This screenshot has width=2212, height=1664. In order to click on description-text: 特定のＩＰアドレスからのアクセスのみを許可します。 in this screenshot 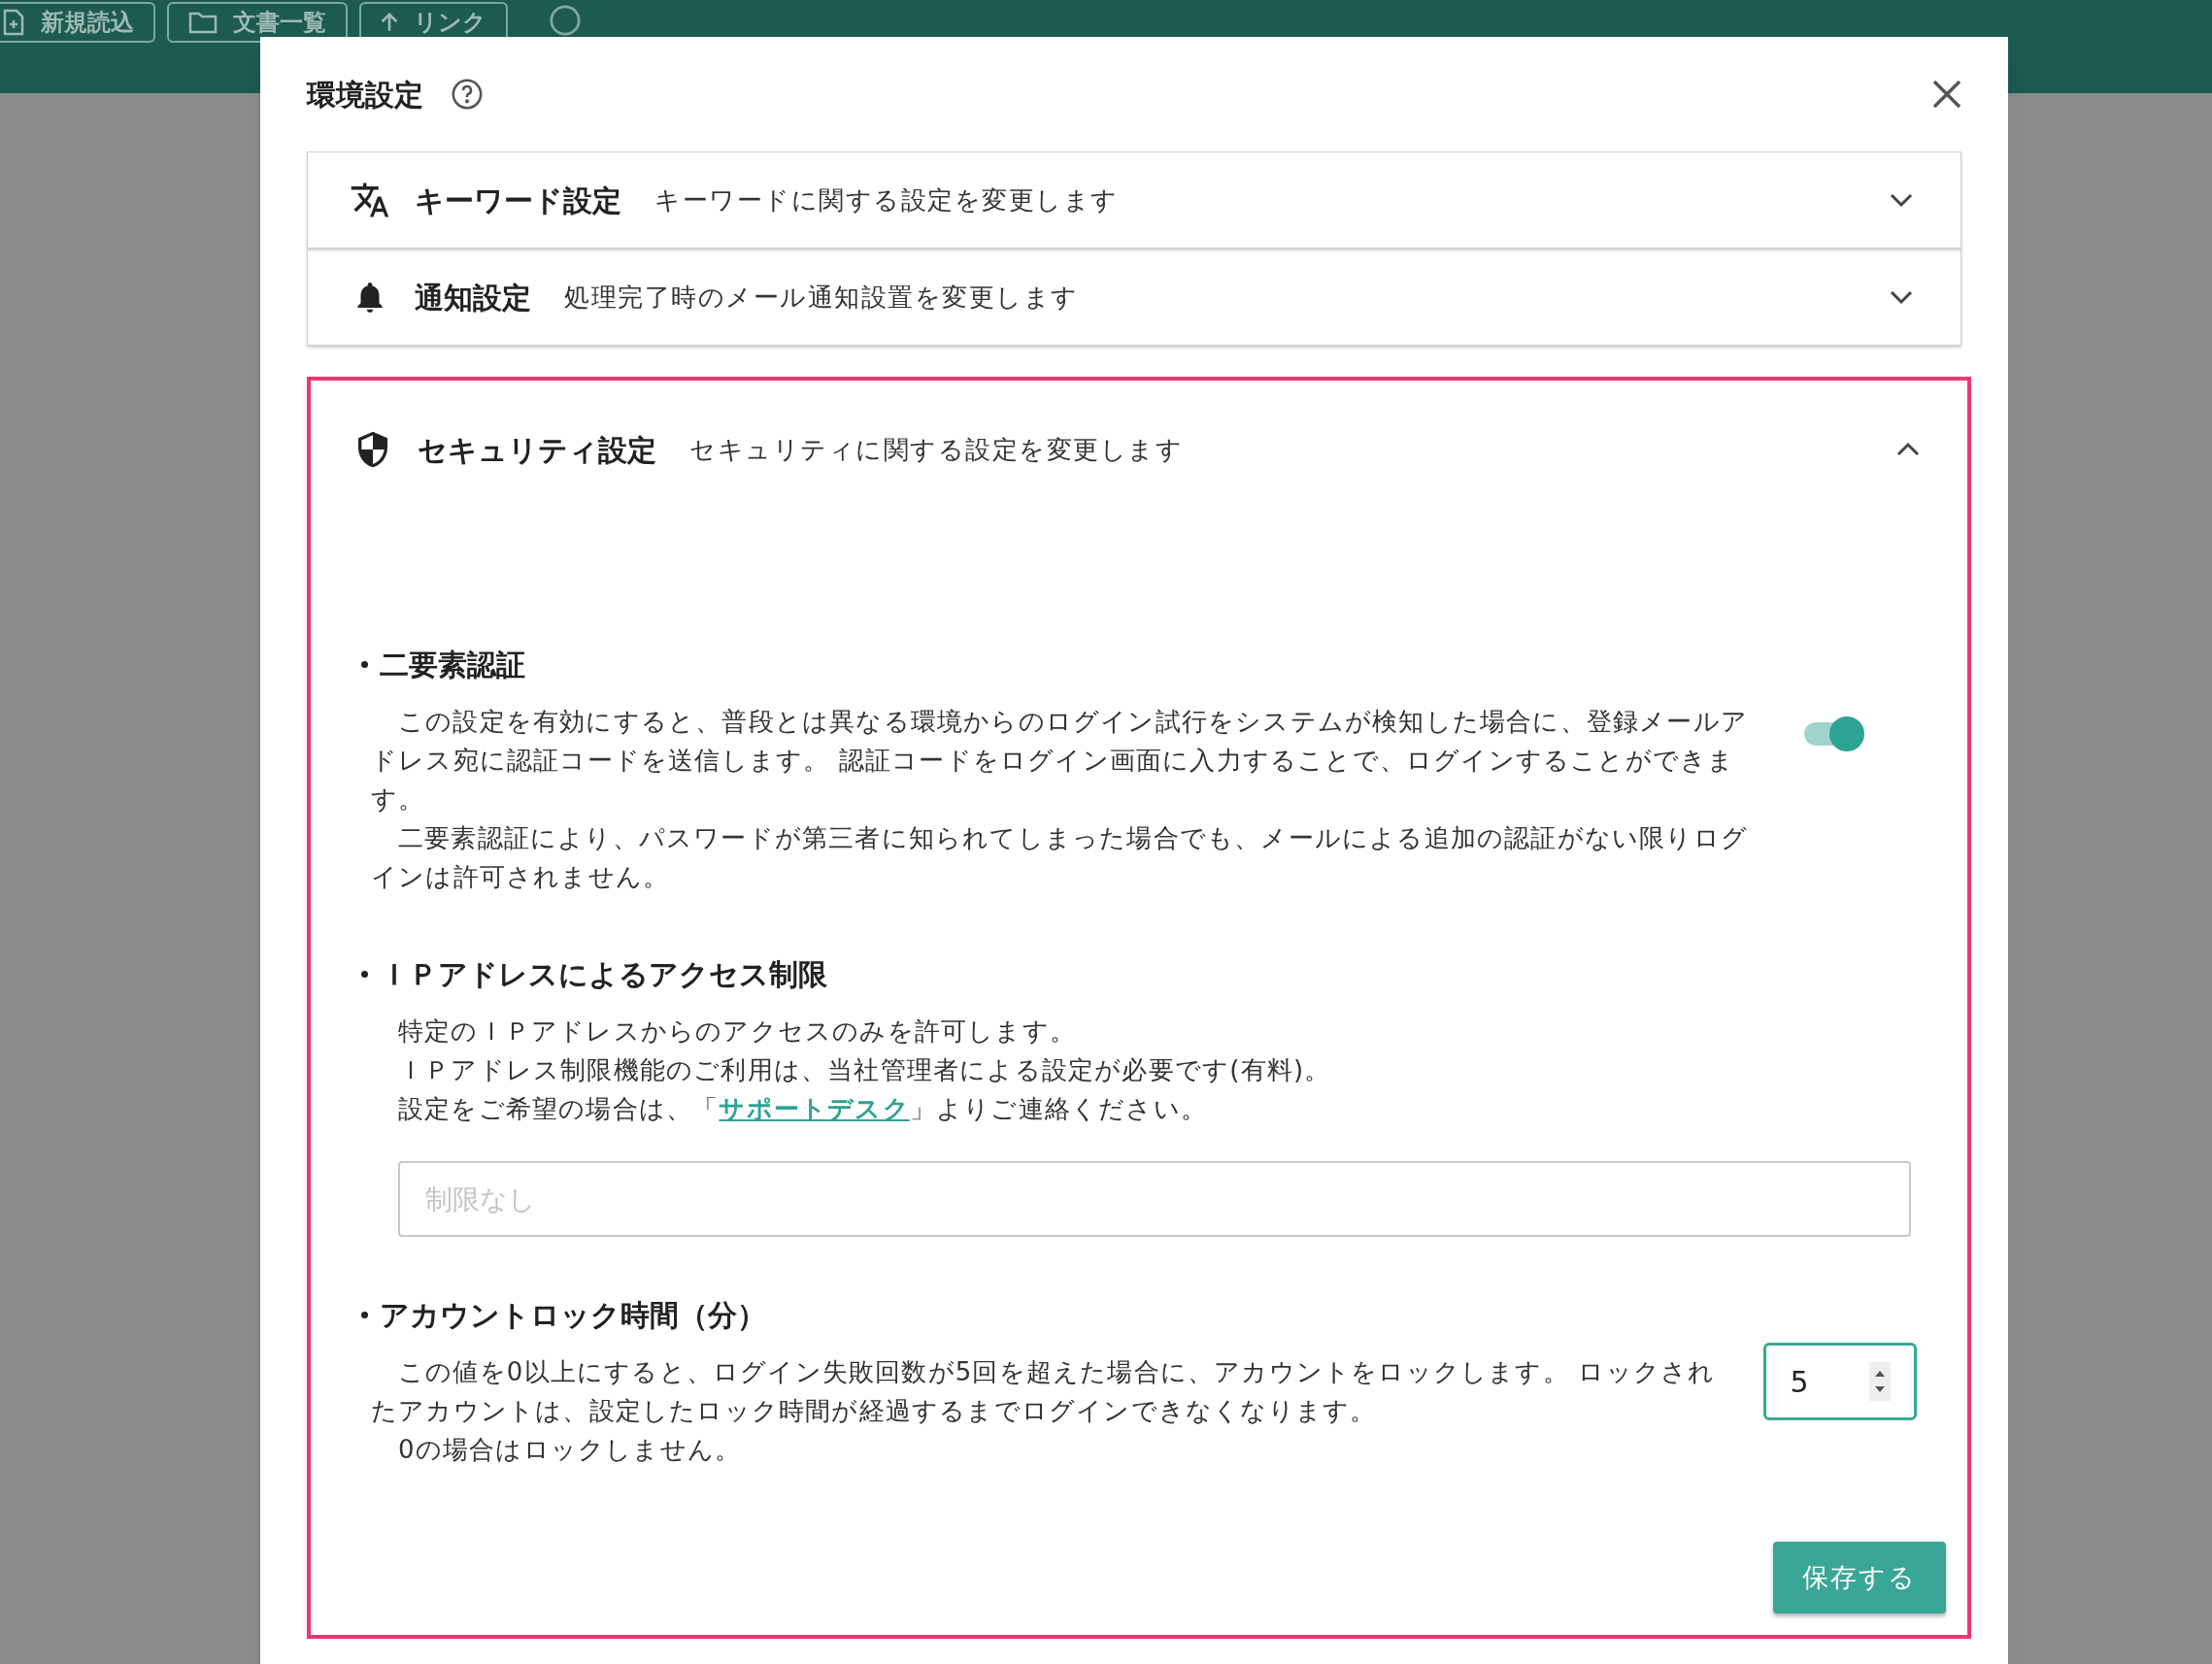, I will do `click(737, 1031)`.